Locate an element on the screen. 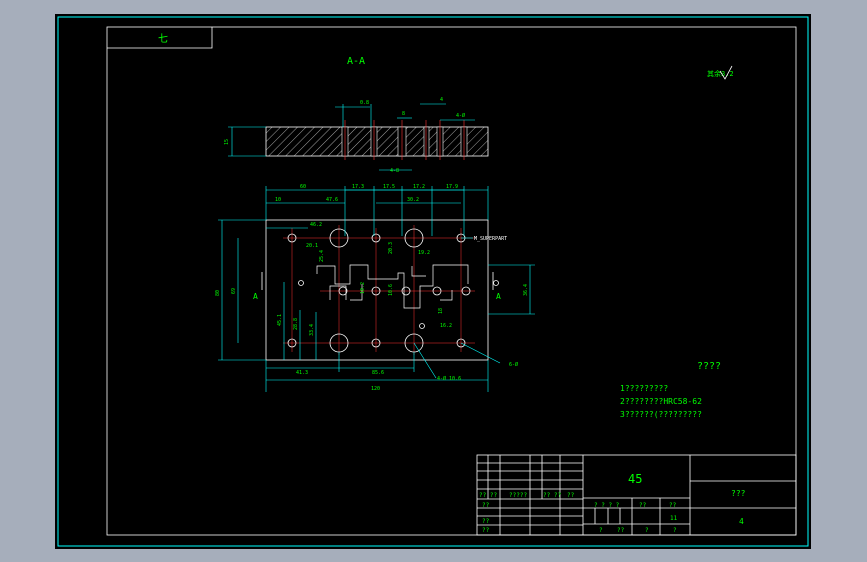  view-label: A-A is located at coordinates (356, 61).